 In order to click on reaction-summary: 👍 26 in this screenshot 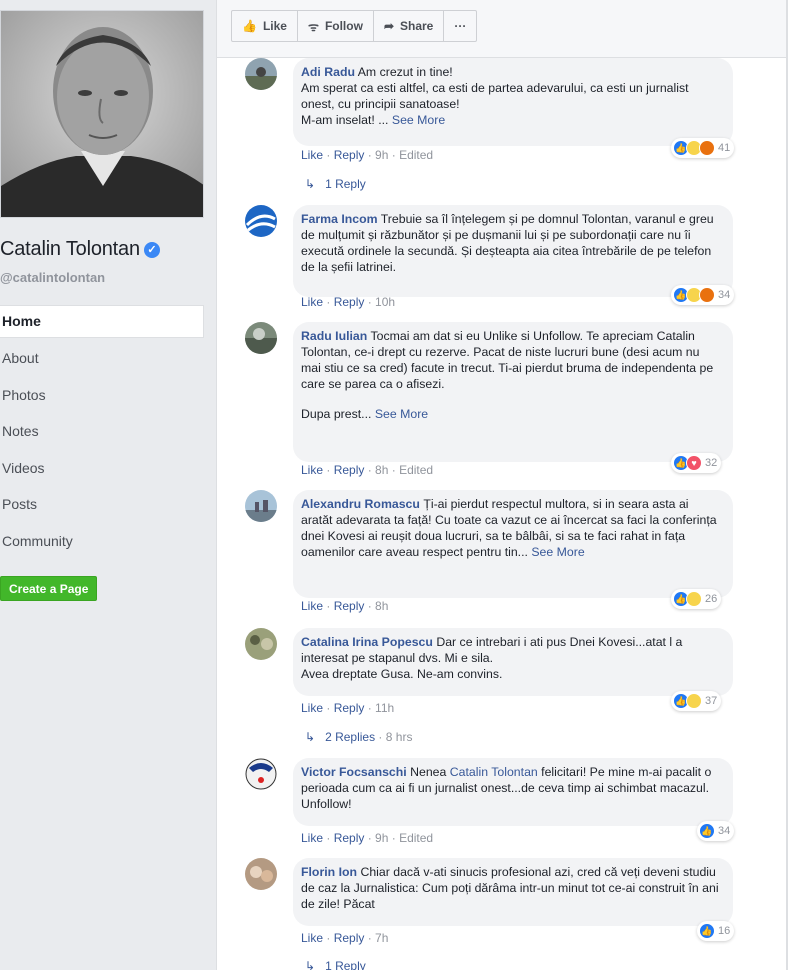, I will do `click(696, 599)`.